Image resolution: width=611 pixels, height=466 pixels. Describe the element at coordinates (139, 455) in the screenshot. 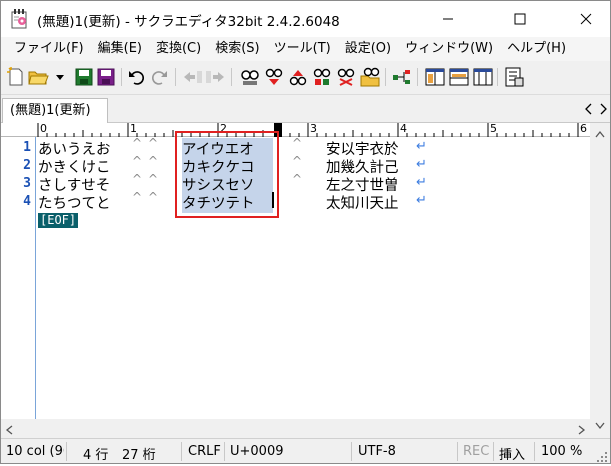

I see `status-col: 27 桁` at that location.